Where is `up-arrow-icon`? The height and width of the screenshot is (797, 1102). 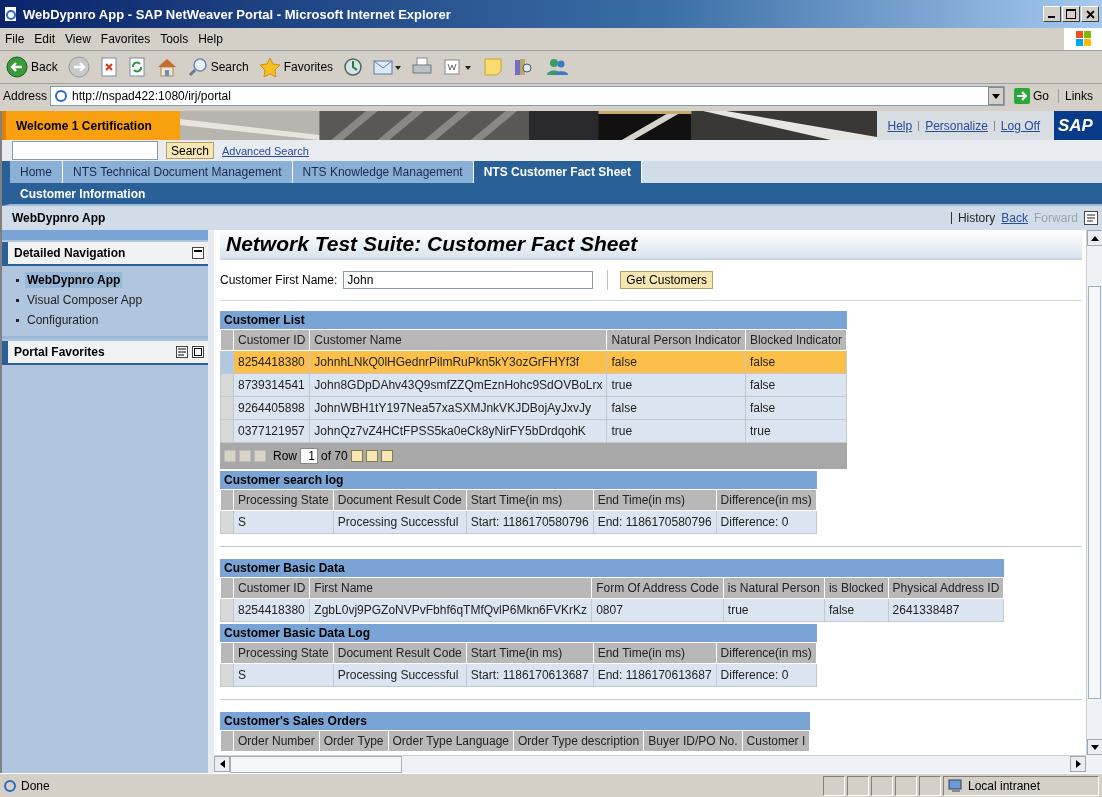
up-arrow-icon is located at coordinates (1095, 238).